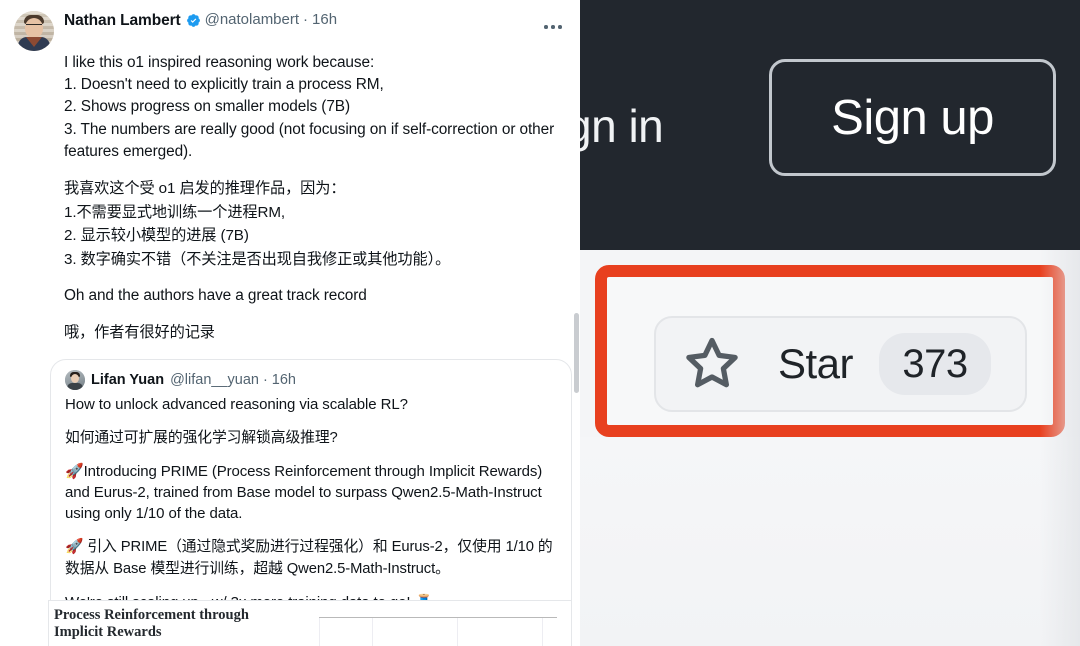  Describe the element at coordinates (122, 20) in the screenshot. I see `author-display-name: Nathan Lambert` at that location.